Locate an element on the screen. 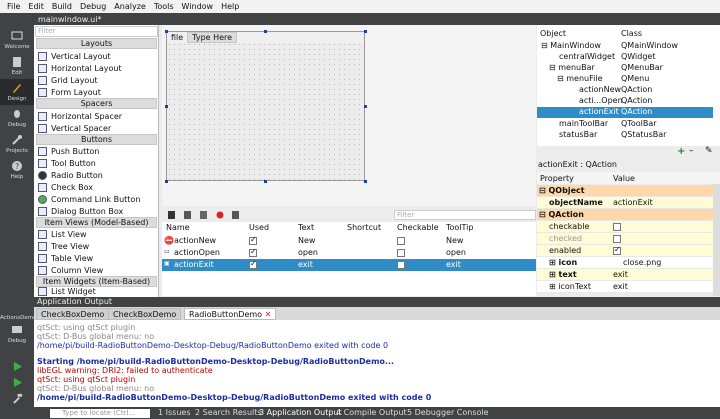 The width and height of the screenshot is (720, 419). tree-item: centralWidget QWidget is located at coordinates (628, 57).